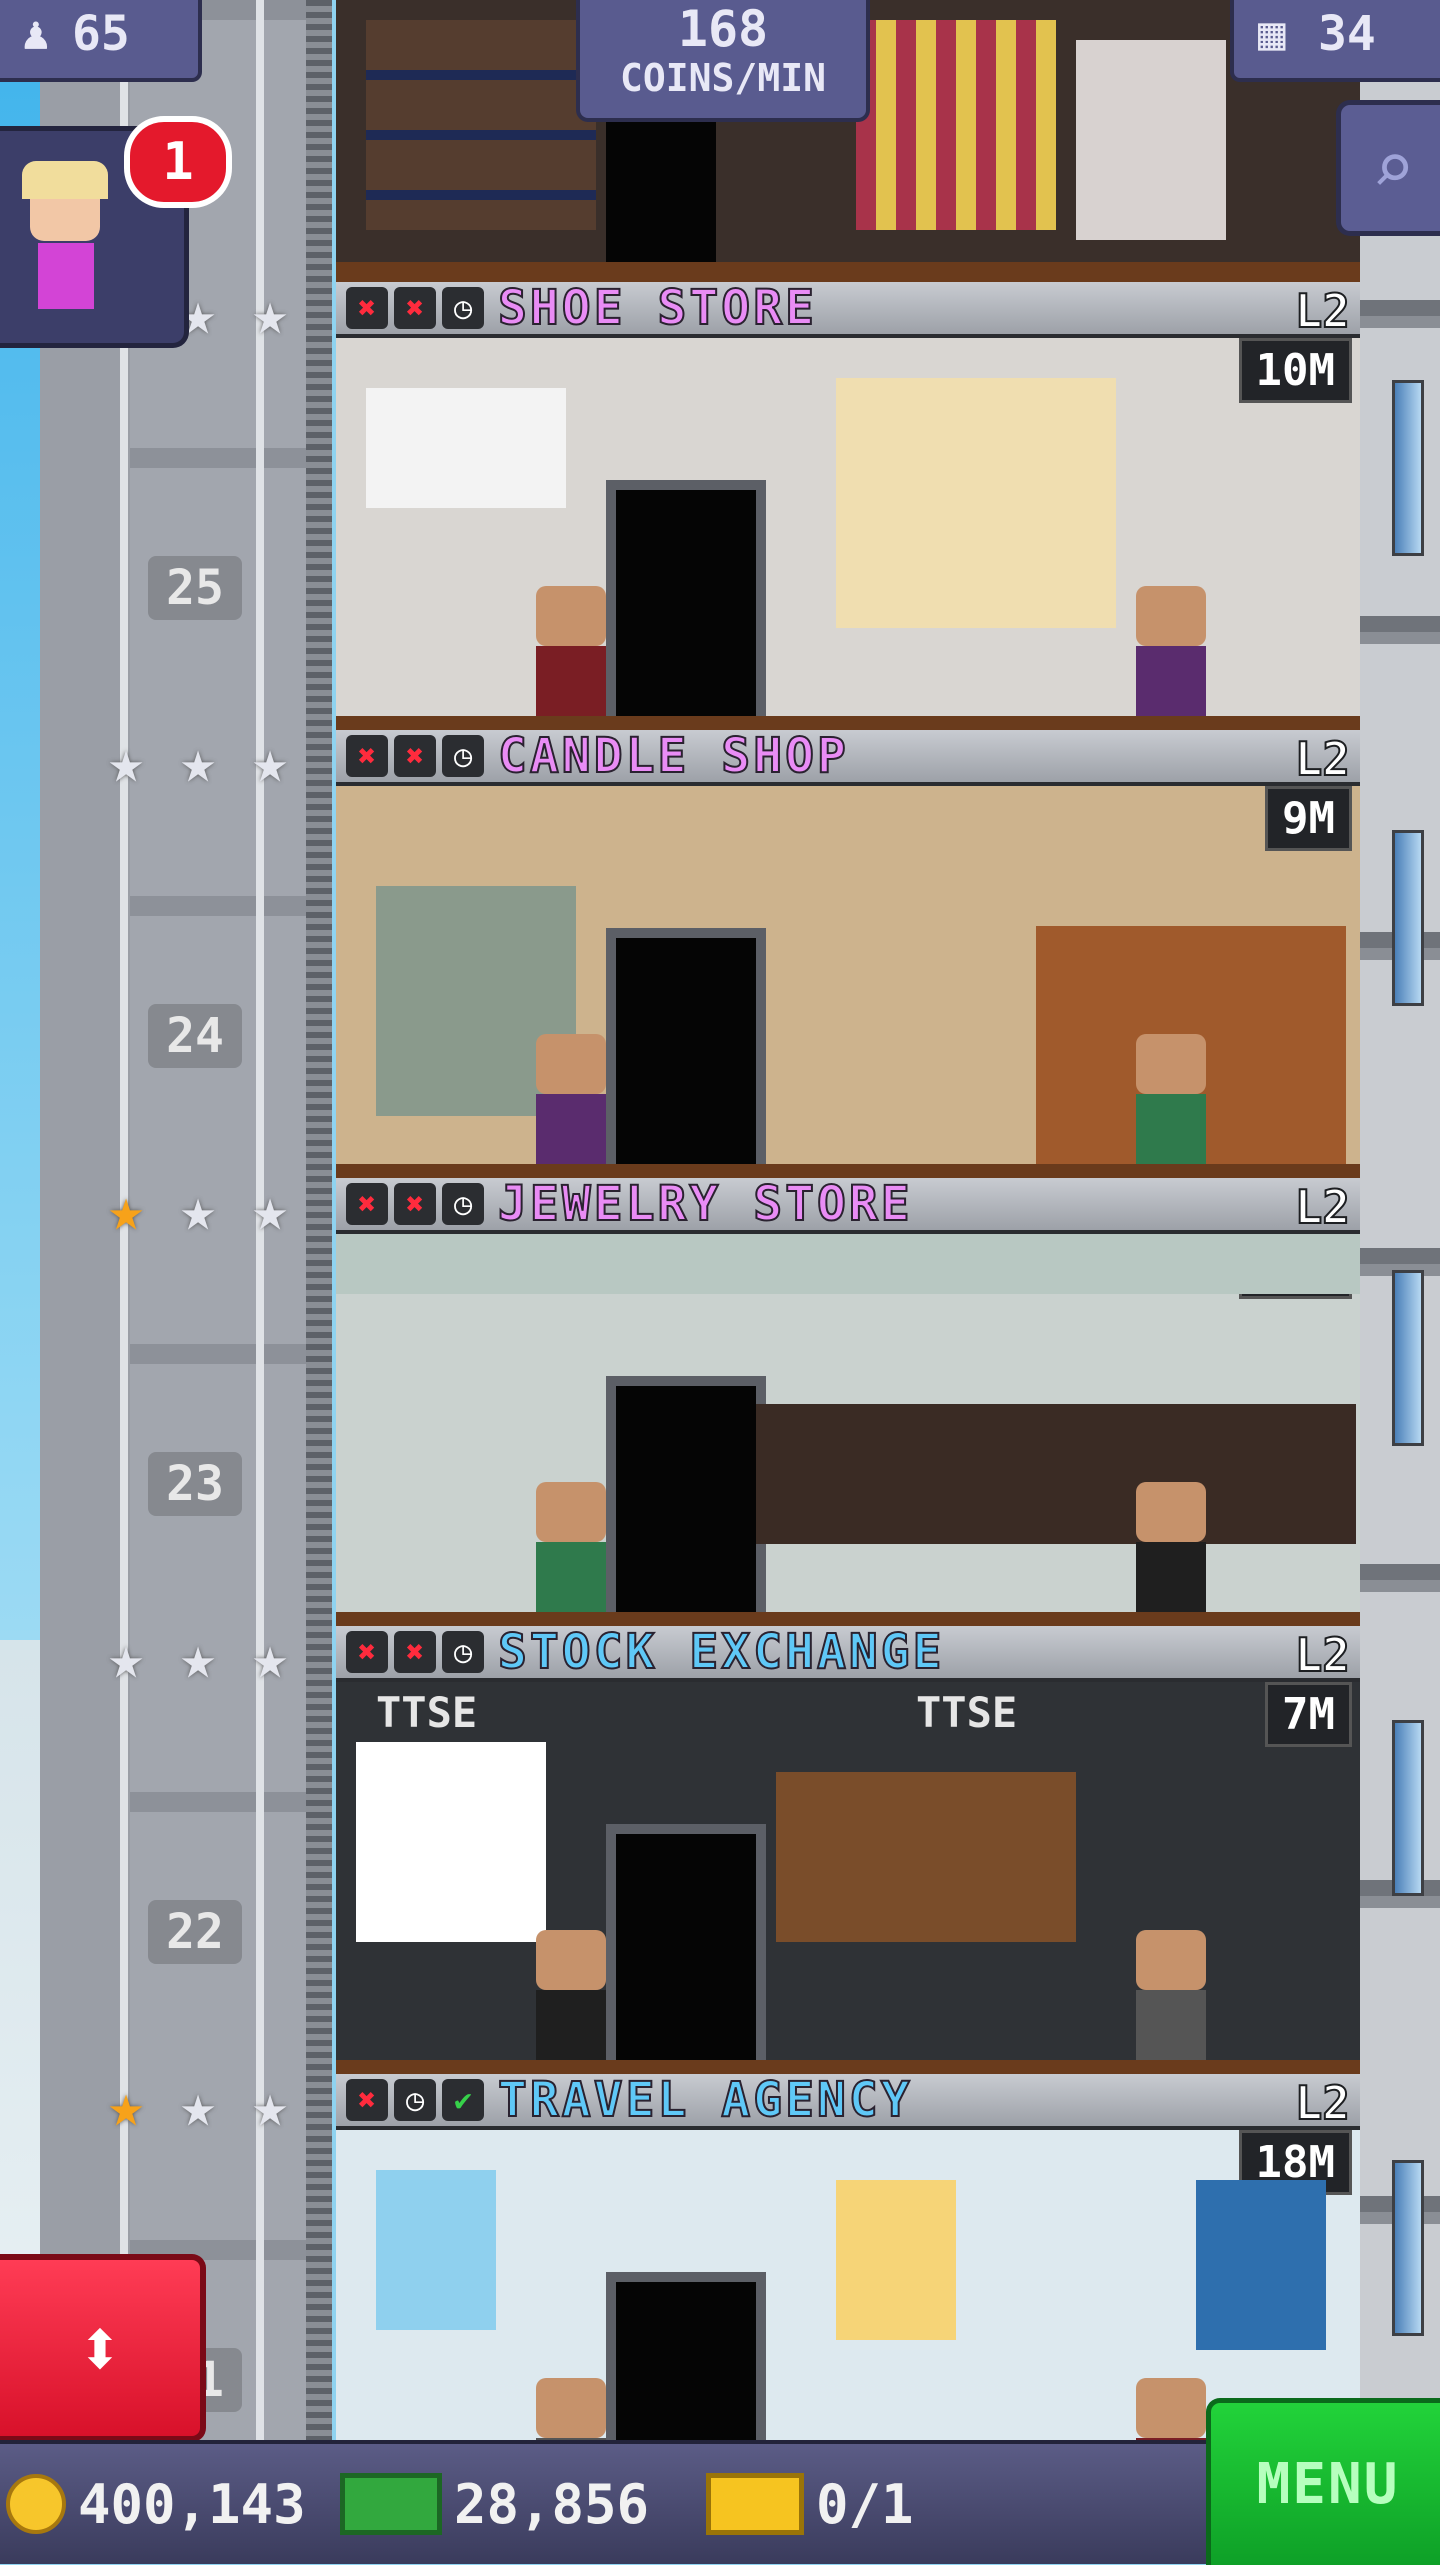  I want to click on floor-header: ✖ ✖ ◷ STOCK EXCHANGE L2, so click(848, 1653).